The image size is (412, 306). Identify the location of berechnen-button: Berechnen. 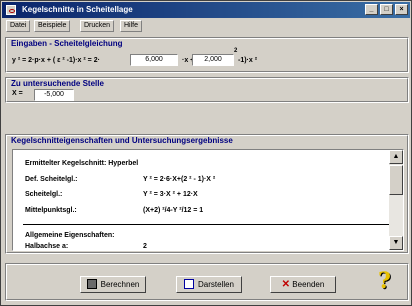
(113, 284).